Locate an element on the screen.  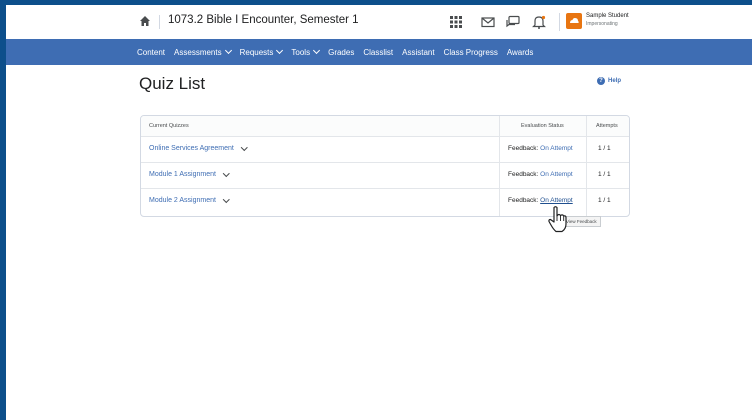
avatar is located at coordinates (574, 21).